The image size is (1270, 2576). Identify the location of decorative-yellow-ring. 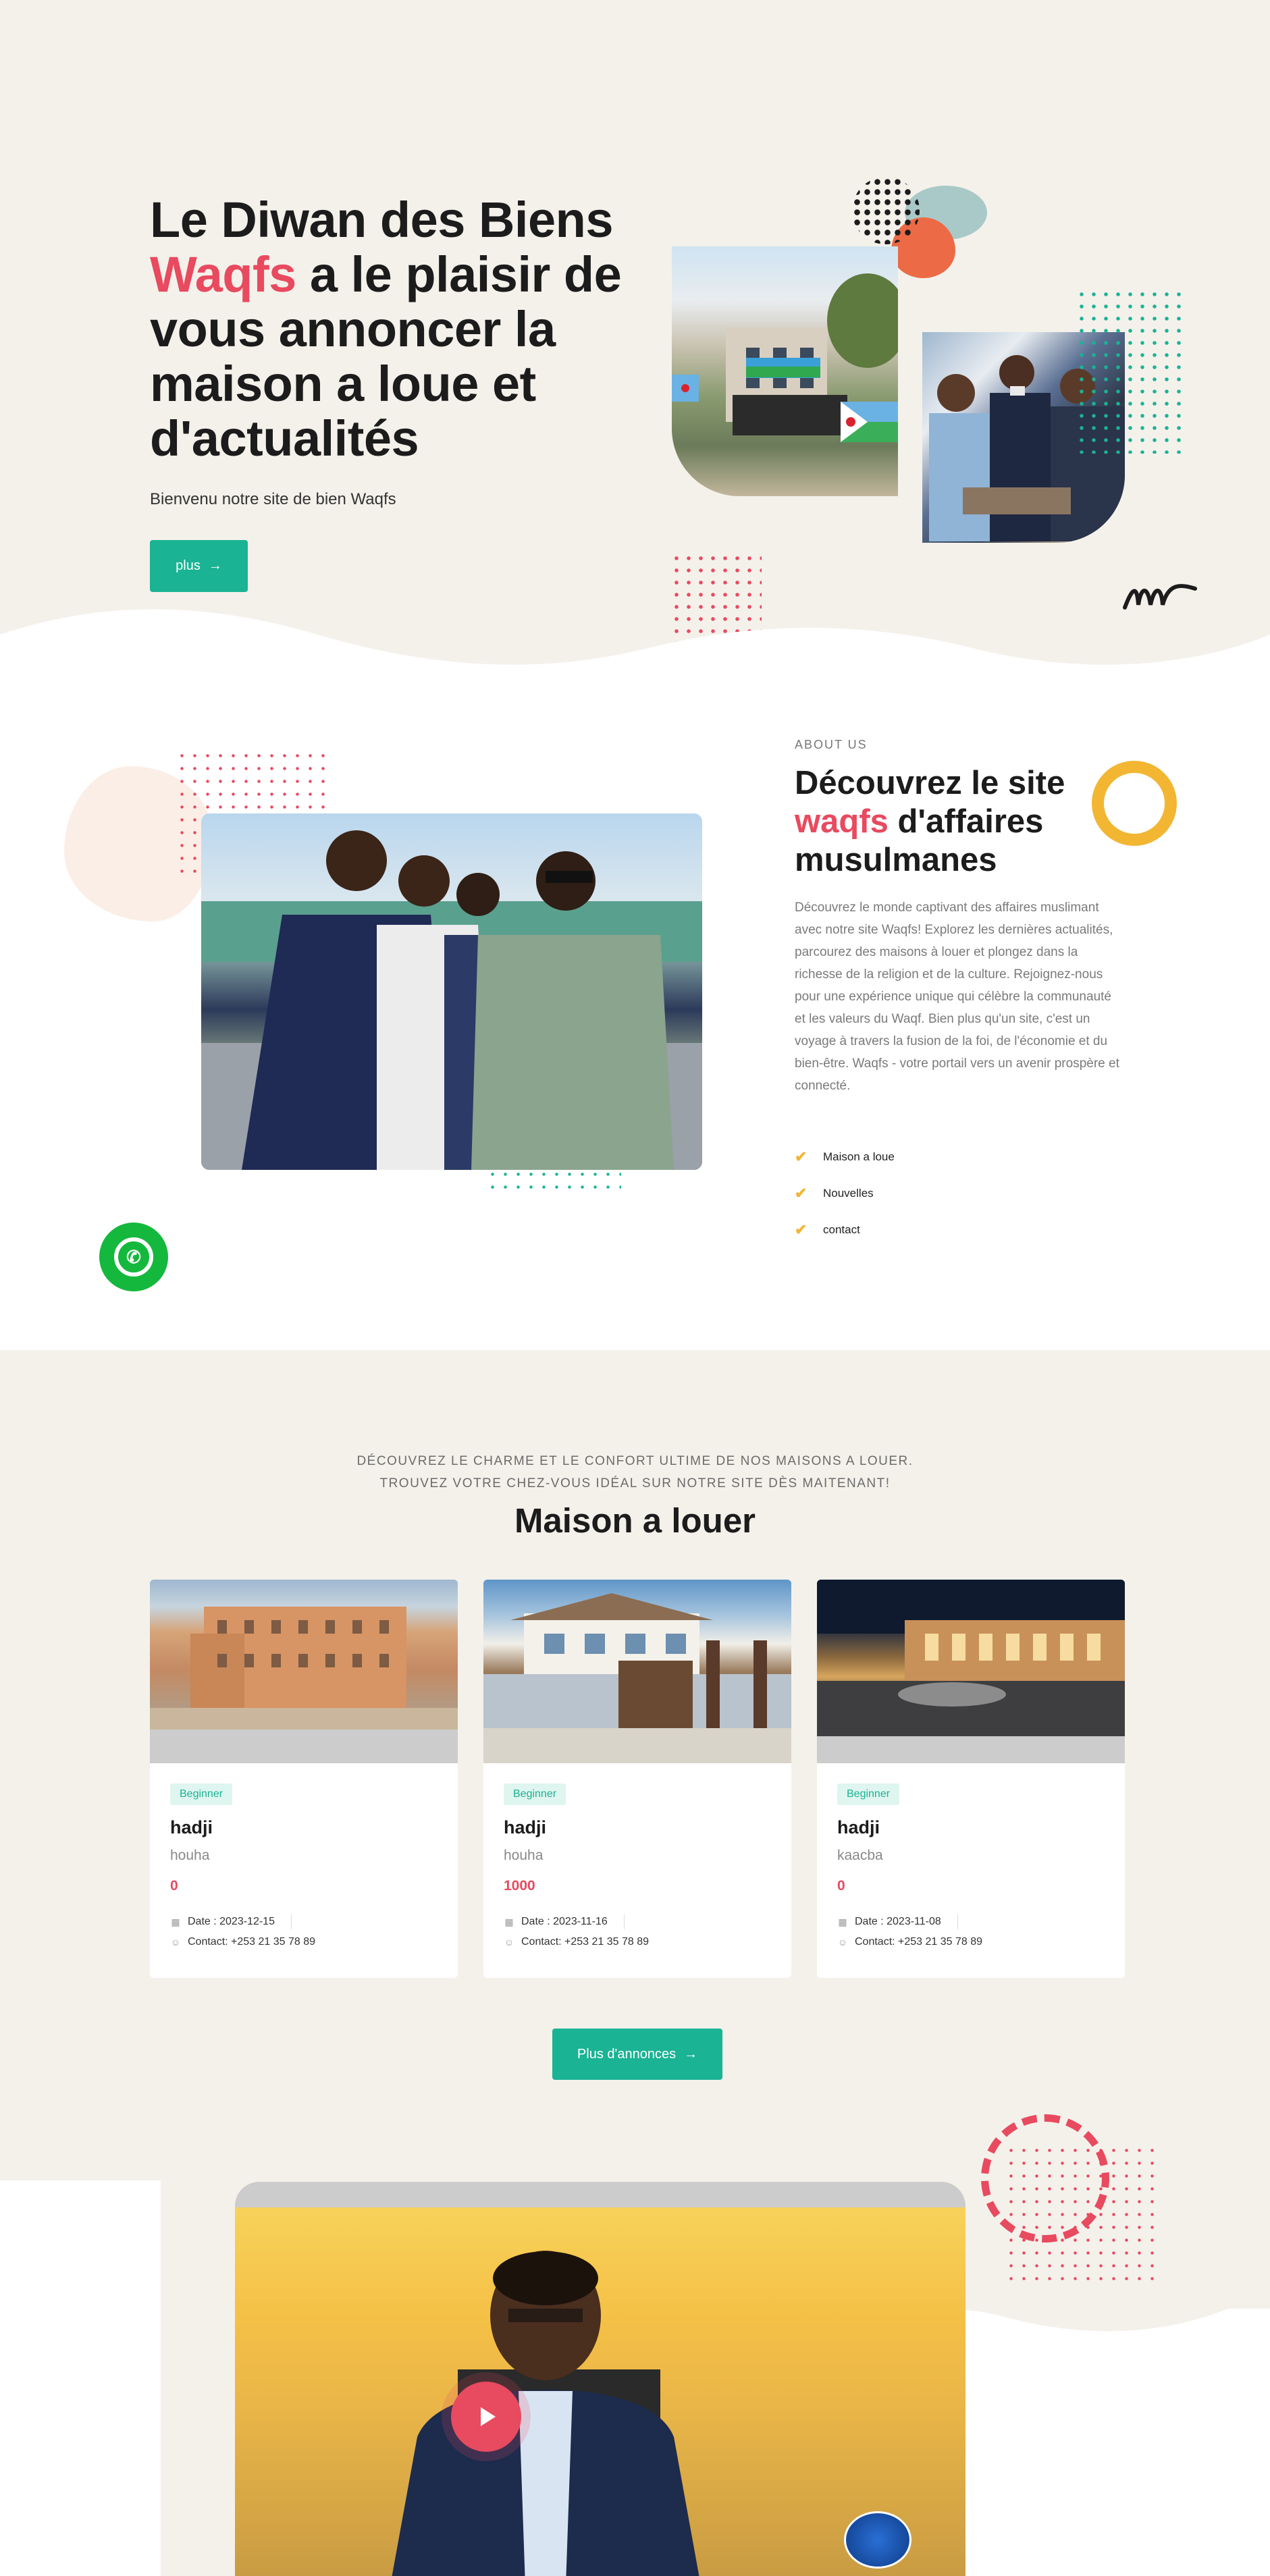
(1134, 804).